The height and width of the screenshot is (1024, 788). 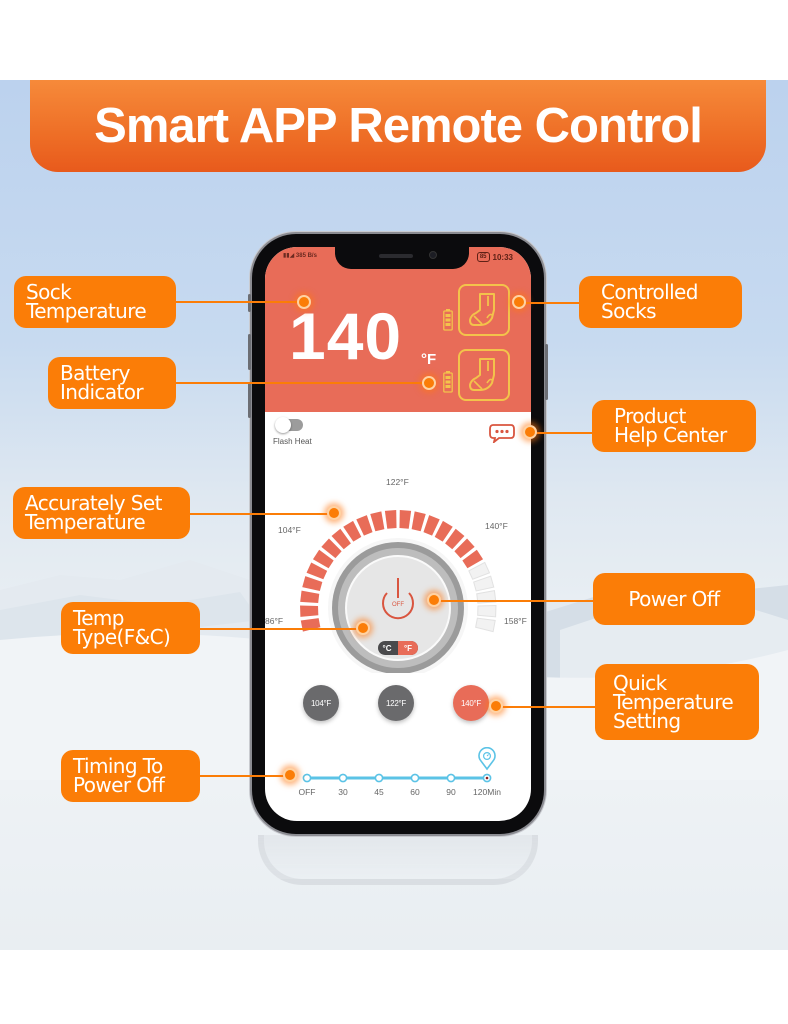 I want to click on battery-status-icon: 85, so click(x=483, y=257).